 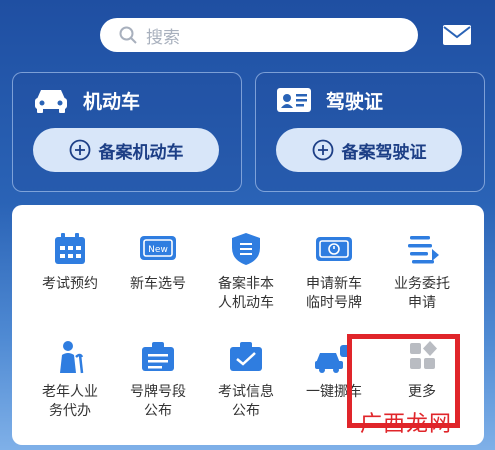 I want to click on register-license-label: 备案驾驶证, so click(x=384, y=152).